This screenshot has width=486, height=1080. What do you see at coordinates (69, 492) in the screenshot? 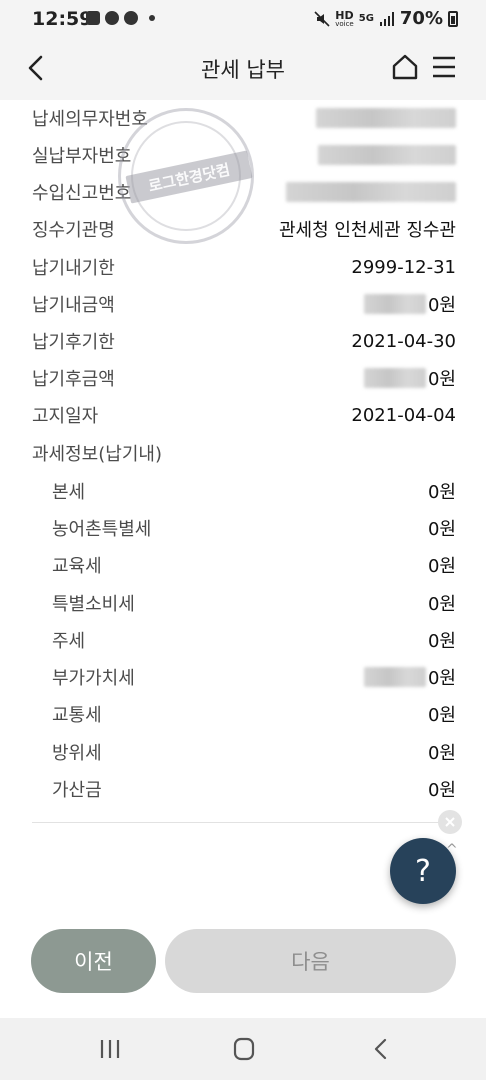
I see `tax-item-label: 본세` at bounding box center [69, 492].